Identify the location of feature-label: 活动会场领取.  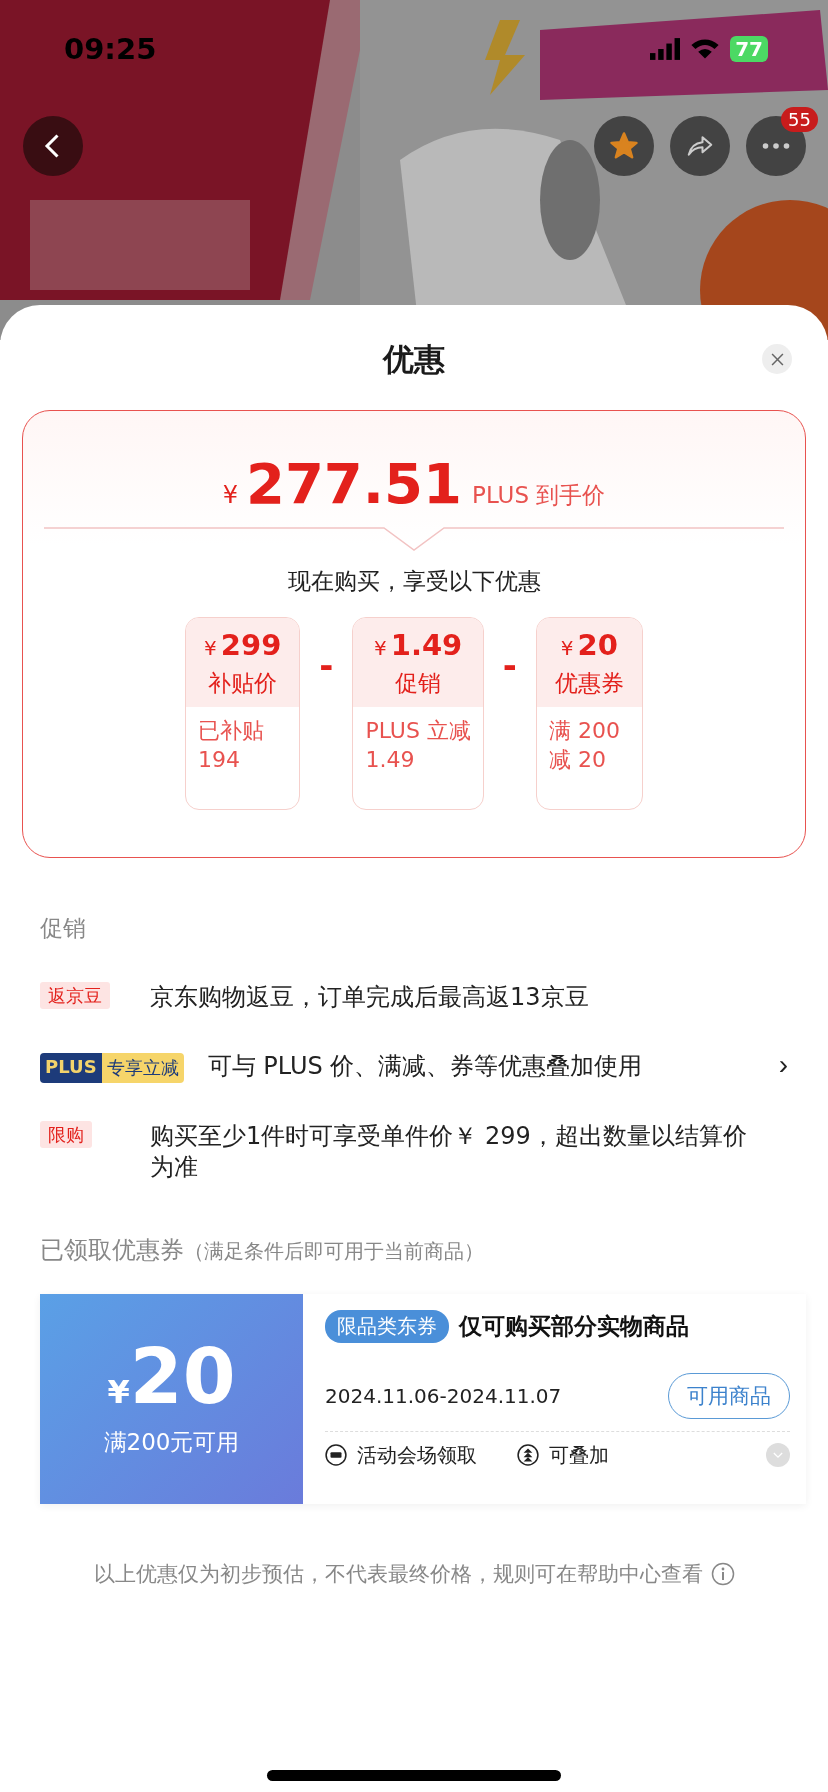
(417, 1455).